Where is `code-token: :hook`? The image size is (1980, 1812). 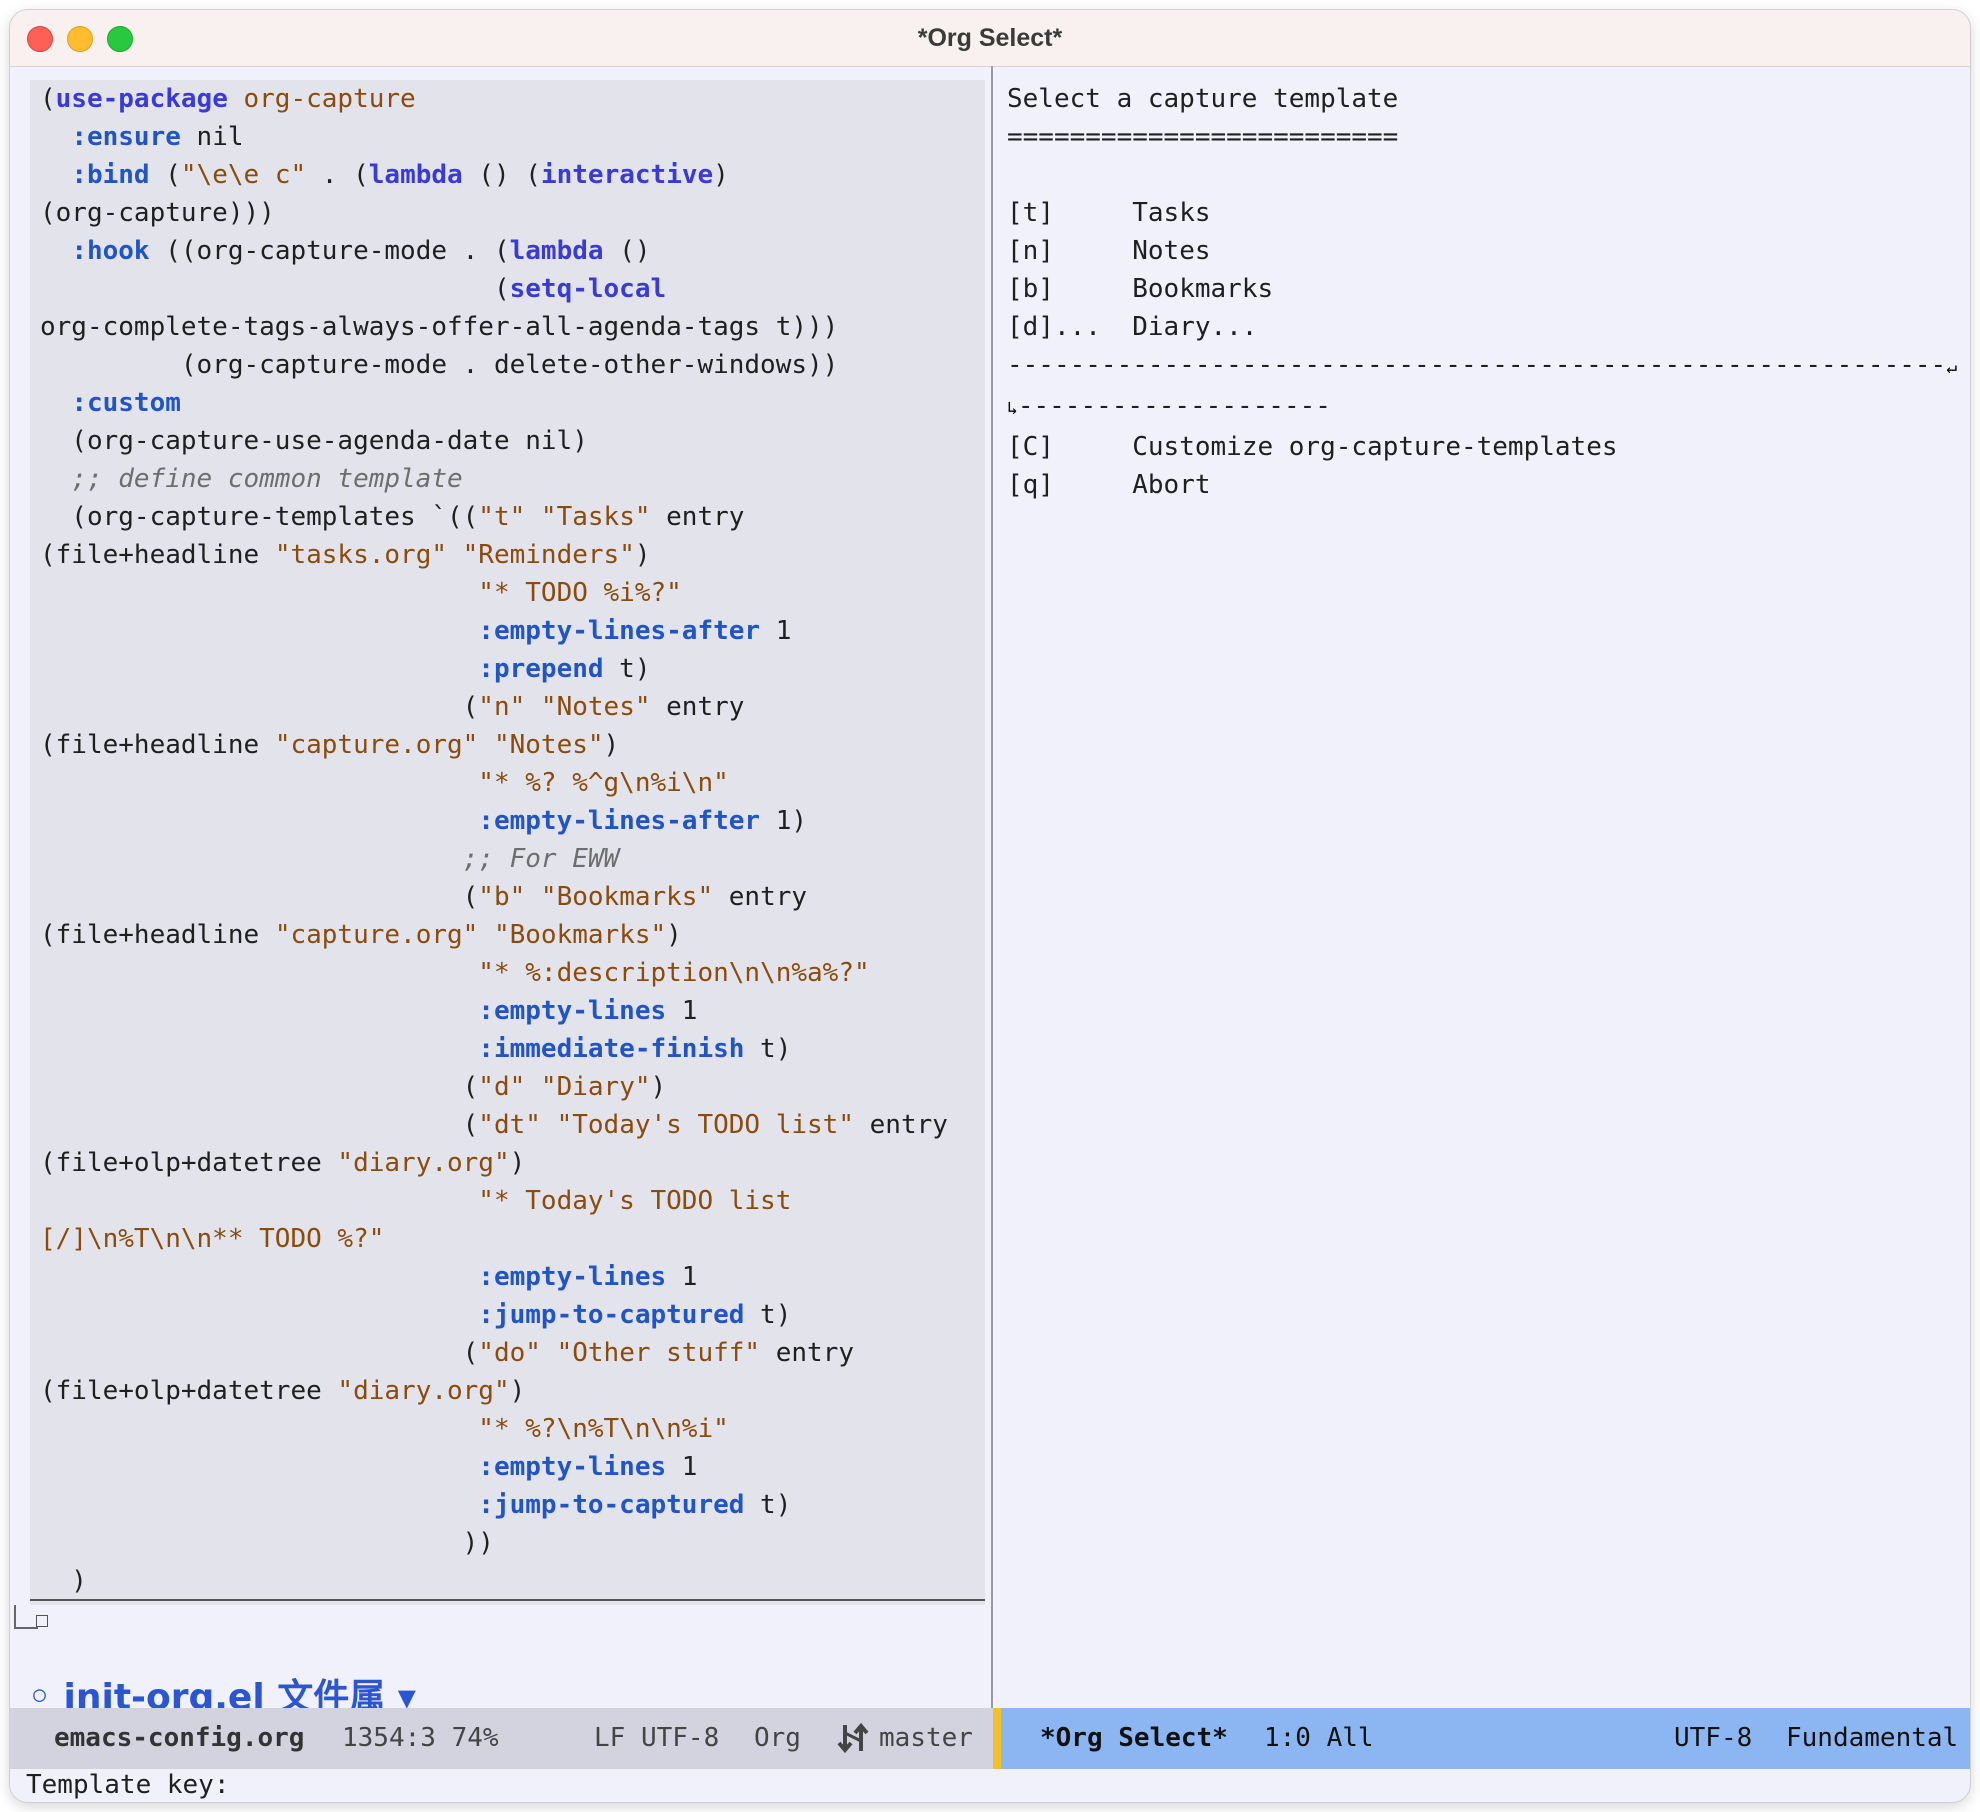
code-token: :hook is located at coordinates (110, 251).